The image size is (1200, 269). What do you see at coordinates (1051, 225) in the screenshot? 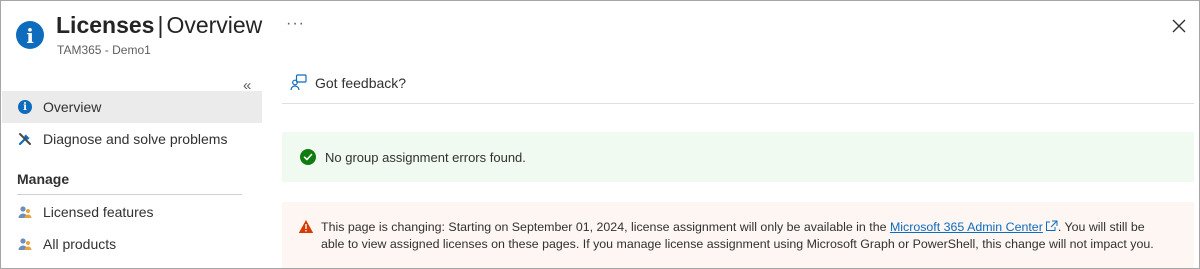
I see `external-link-icon` at bounding box center [1051, 225].